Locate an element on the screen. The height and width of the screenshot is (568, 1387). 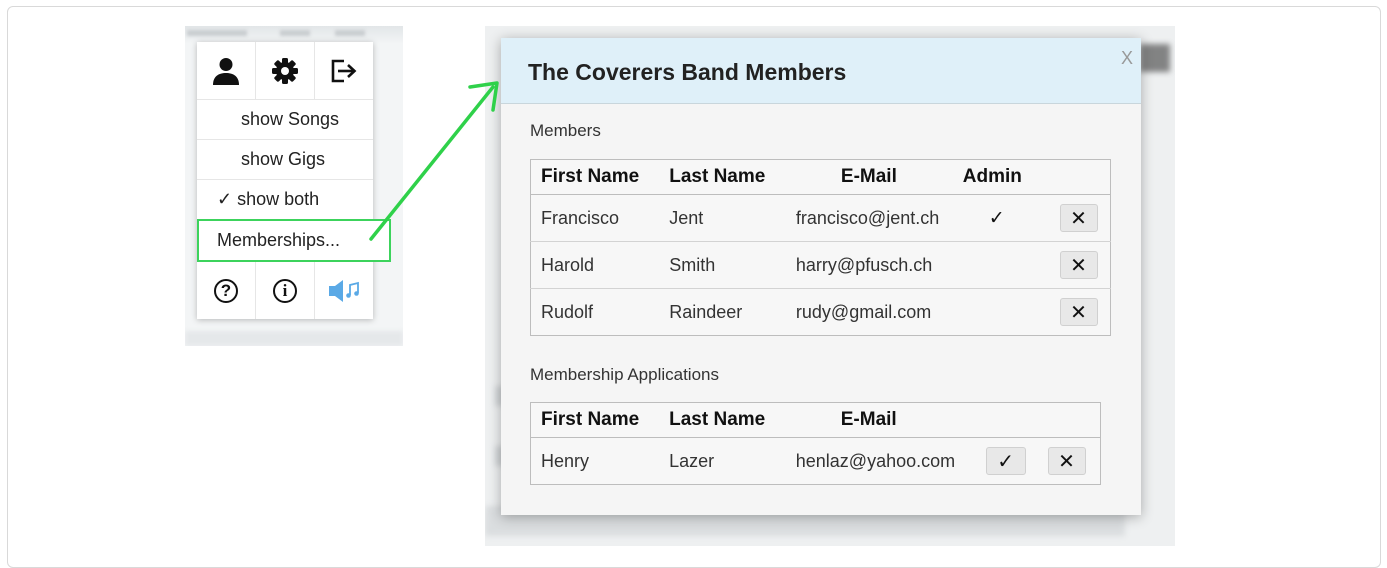
sound-button is located at coordinates (344, 290).